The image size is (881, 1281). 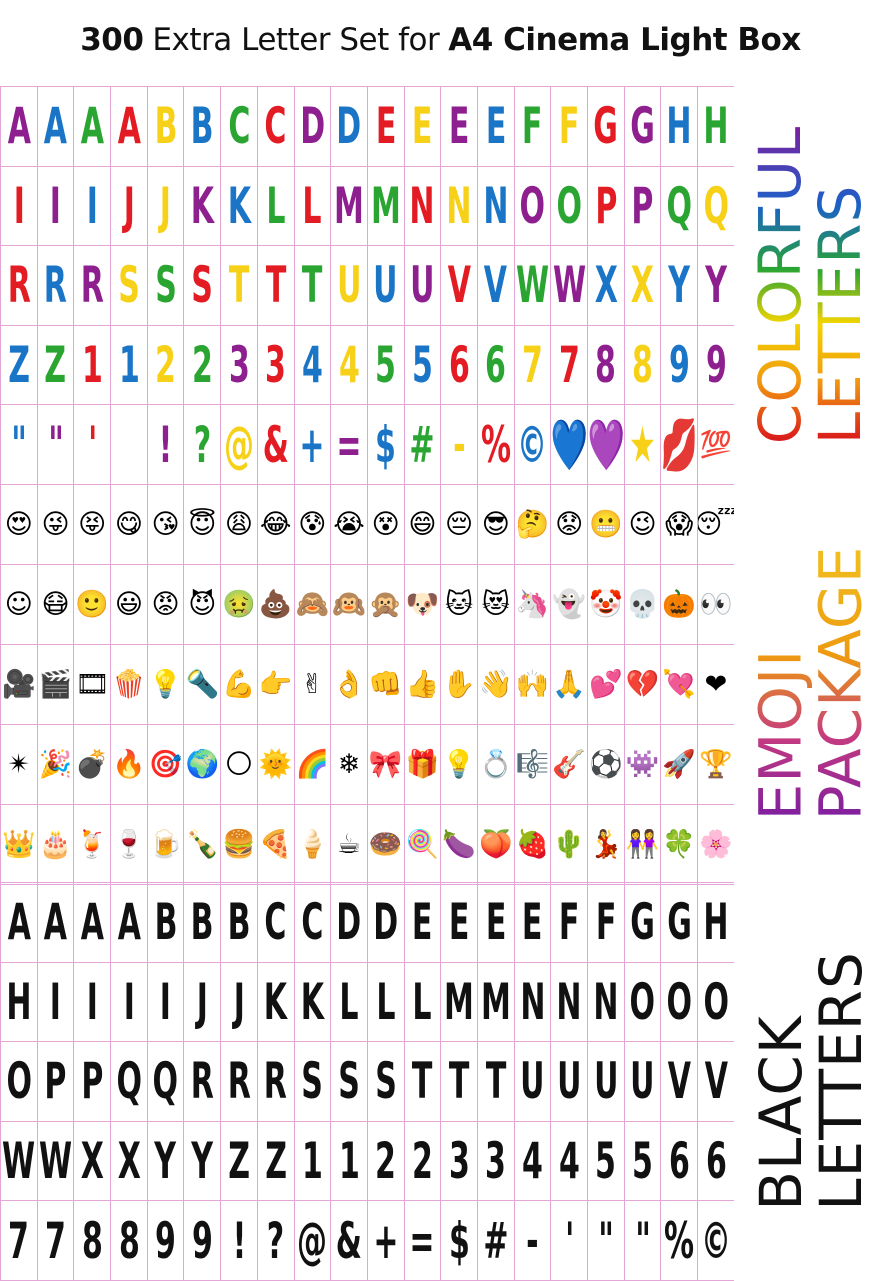 I want to click on black-letter-tile: B, so click(x=239, y=923).